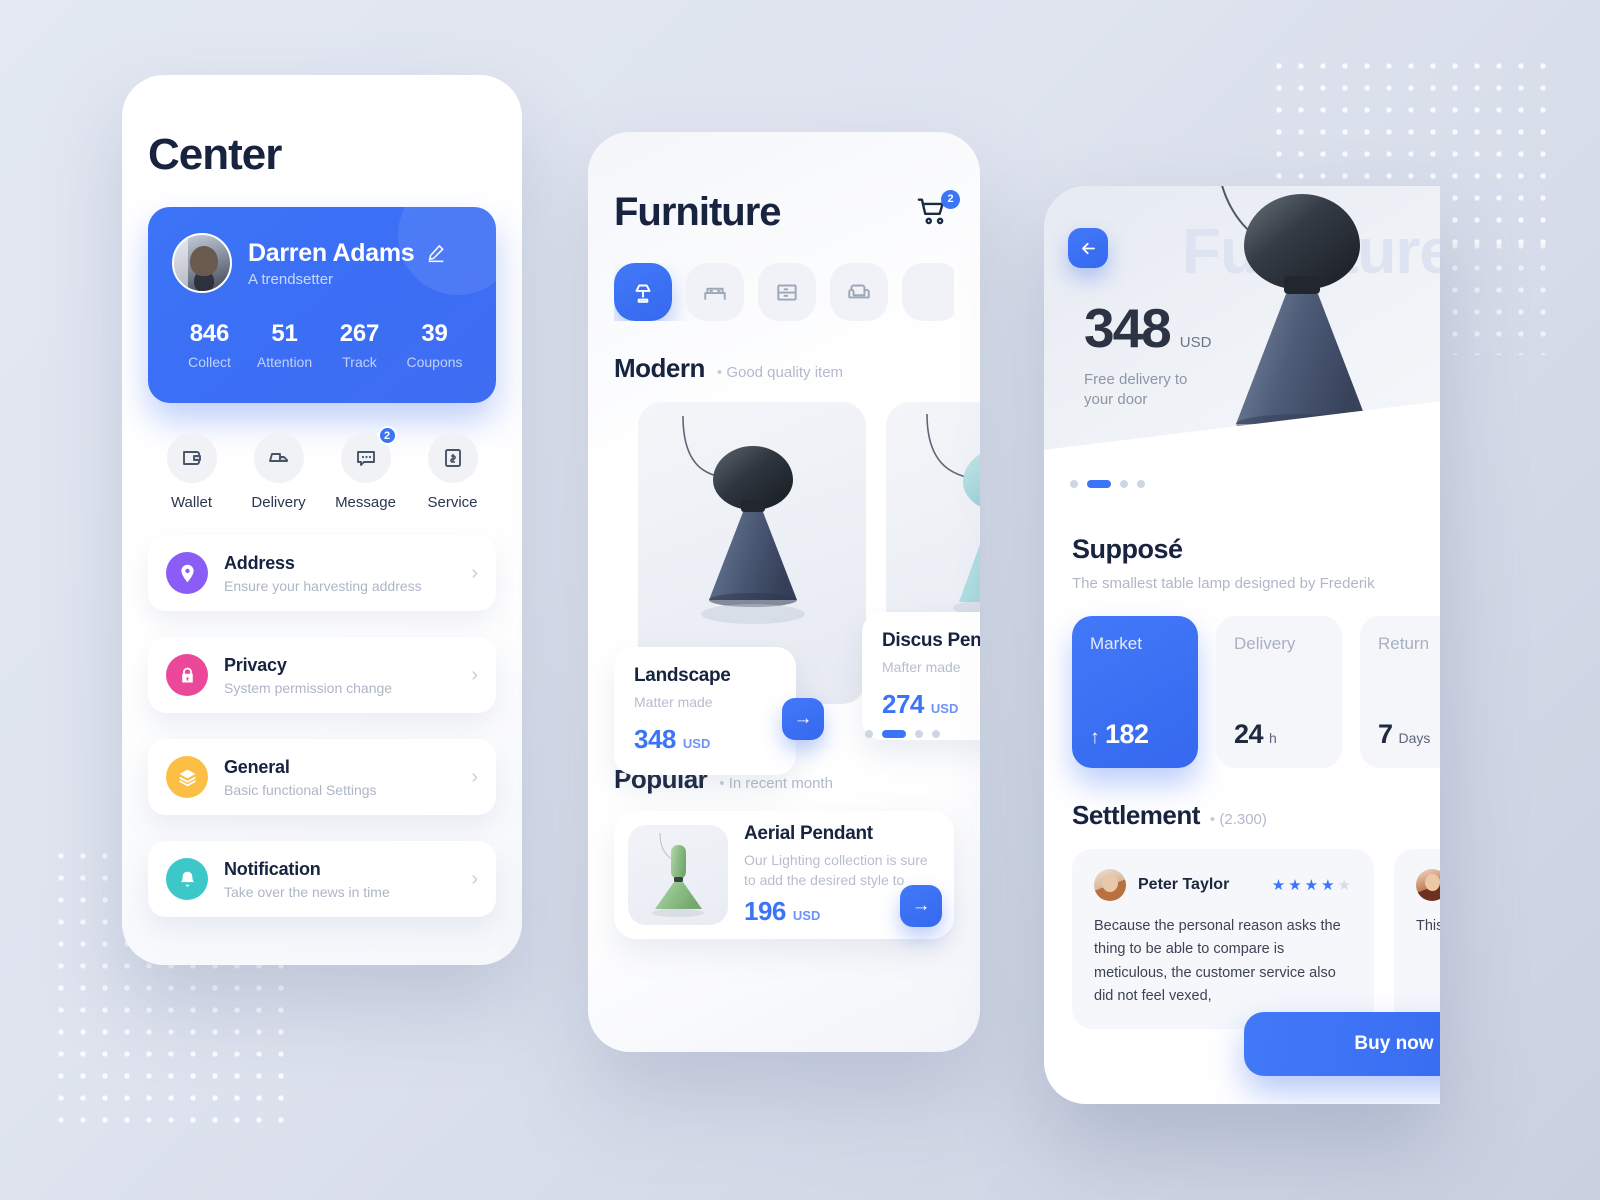  What do you see at coordinates (1249, 734) in the screenshot?
I see `spec-value: 24` at bounding box center [1249, 734].